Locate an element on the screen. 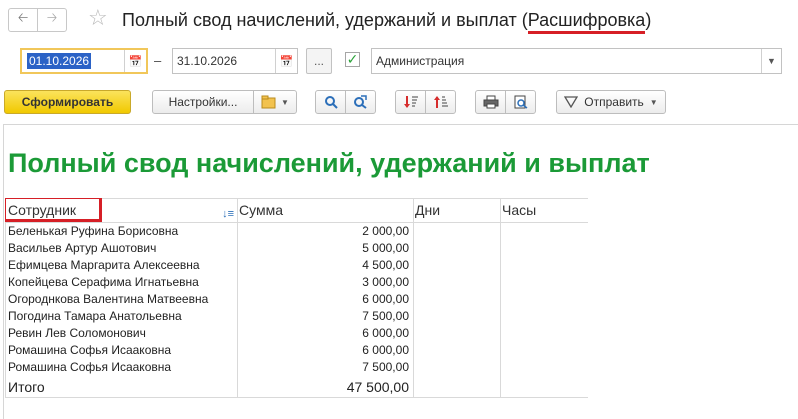 This screenshot has width=798, height=419. send-icon is located at coordinates (571, 102).